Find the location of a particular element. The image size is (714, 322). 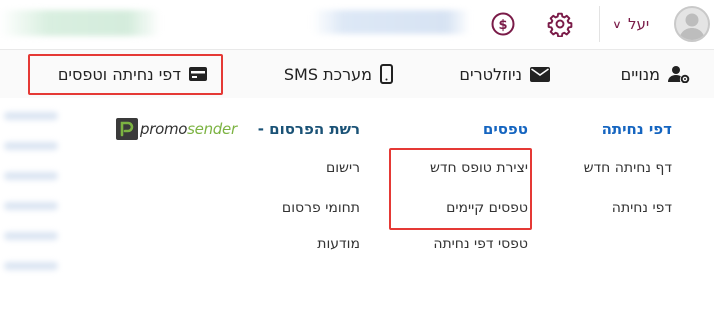

user-menu: ∨ יעל is located at coordinates (660, 24).